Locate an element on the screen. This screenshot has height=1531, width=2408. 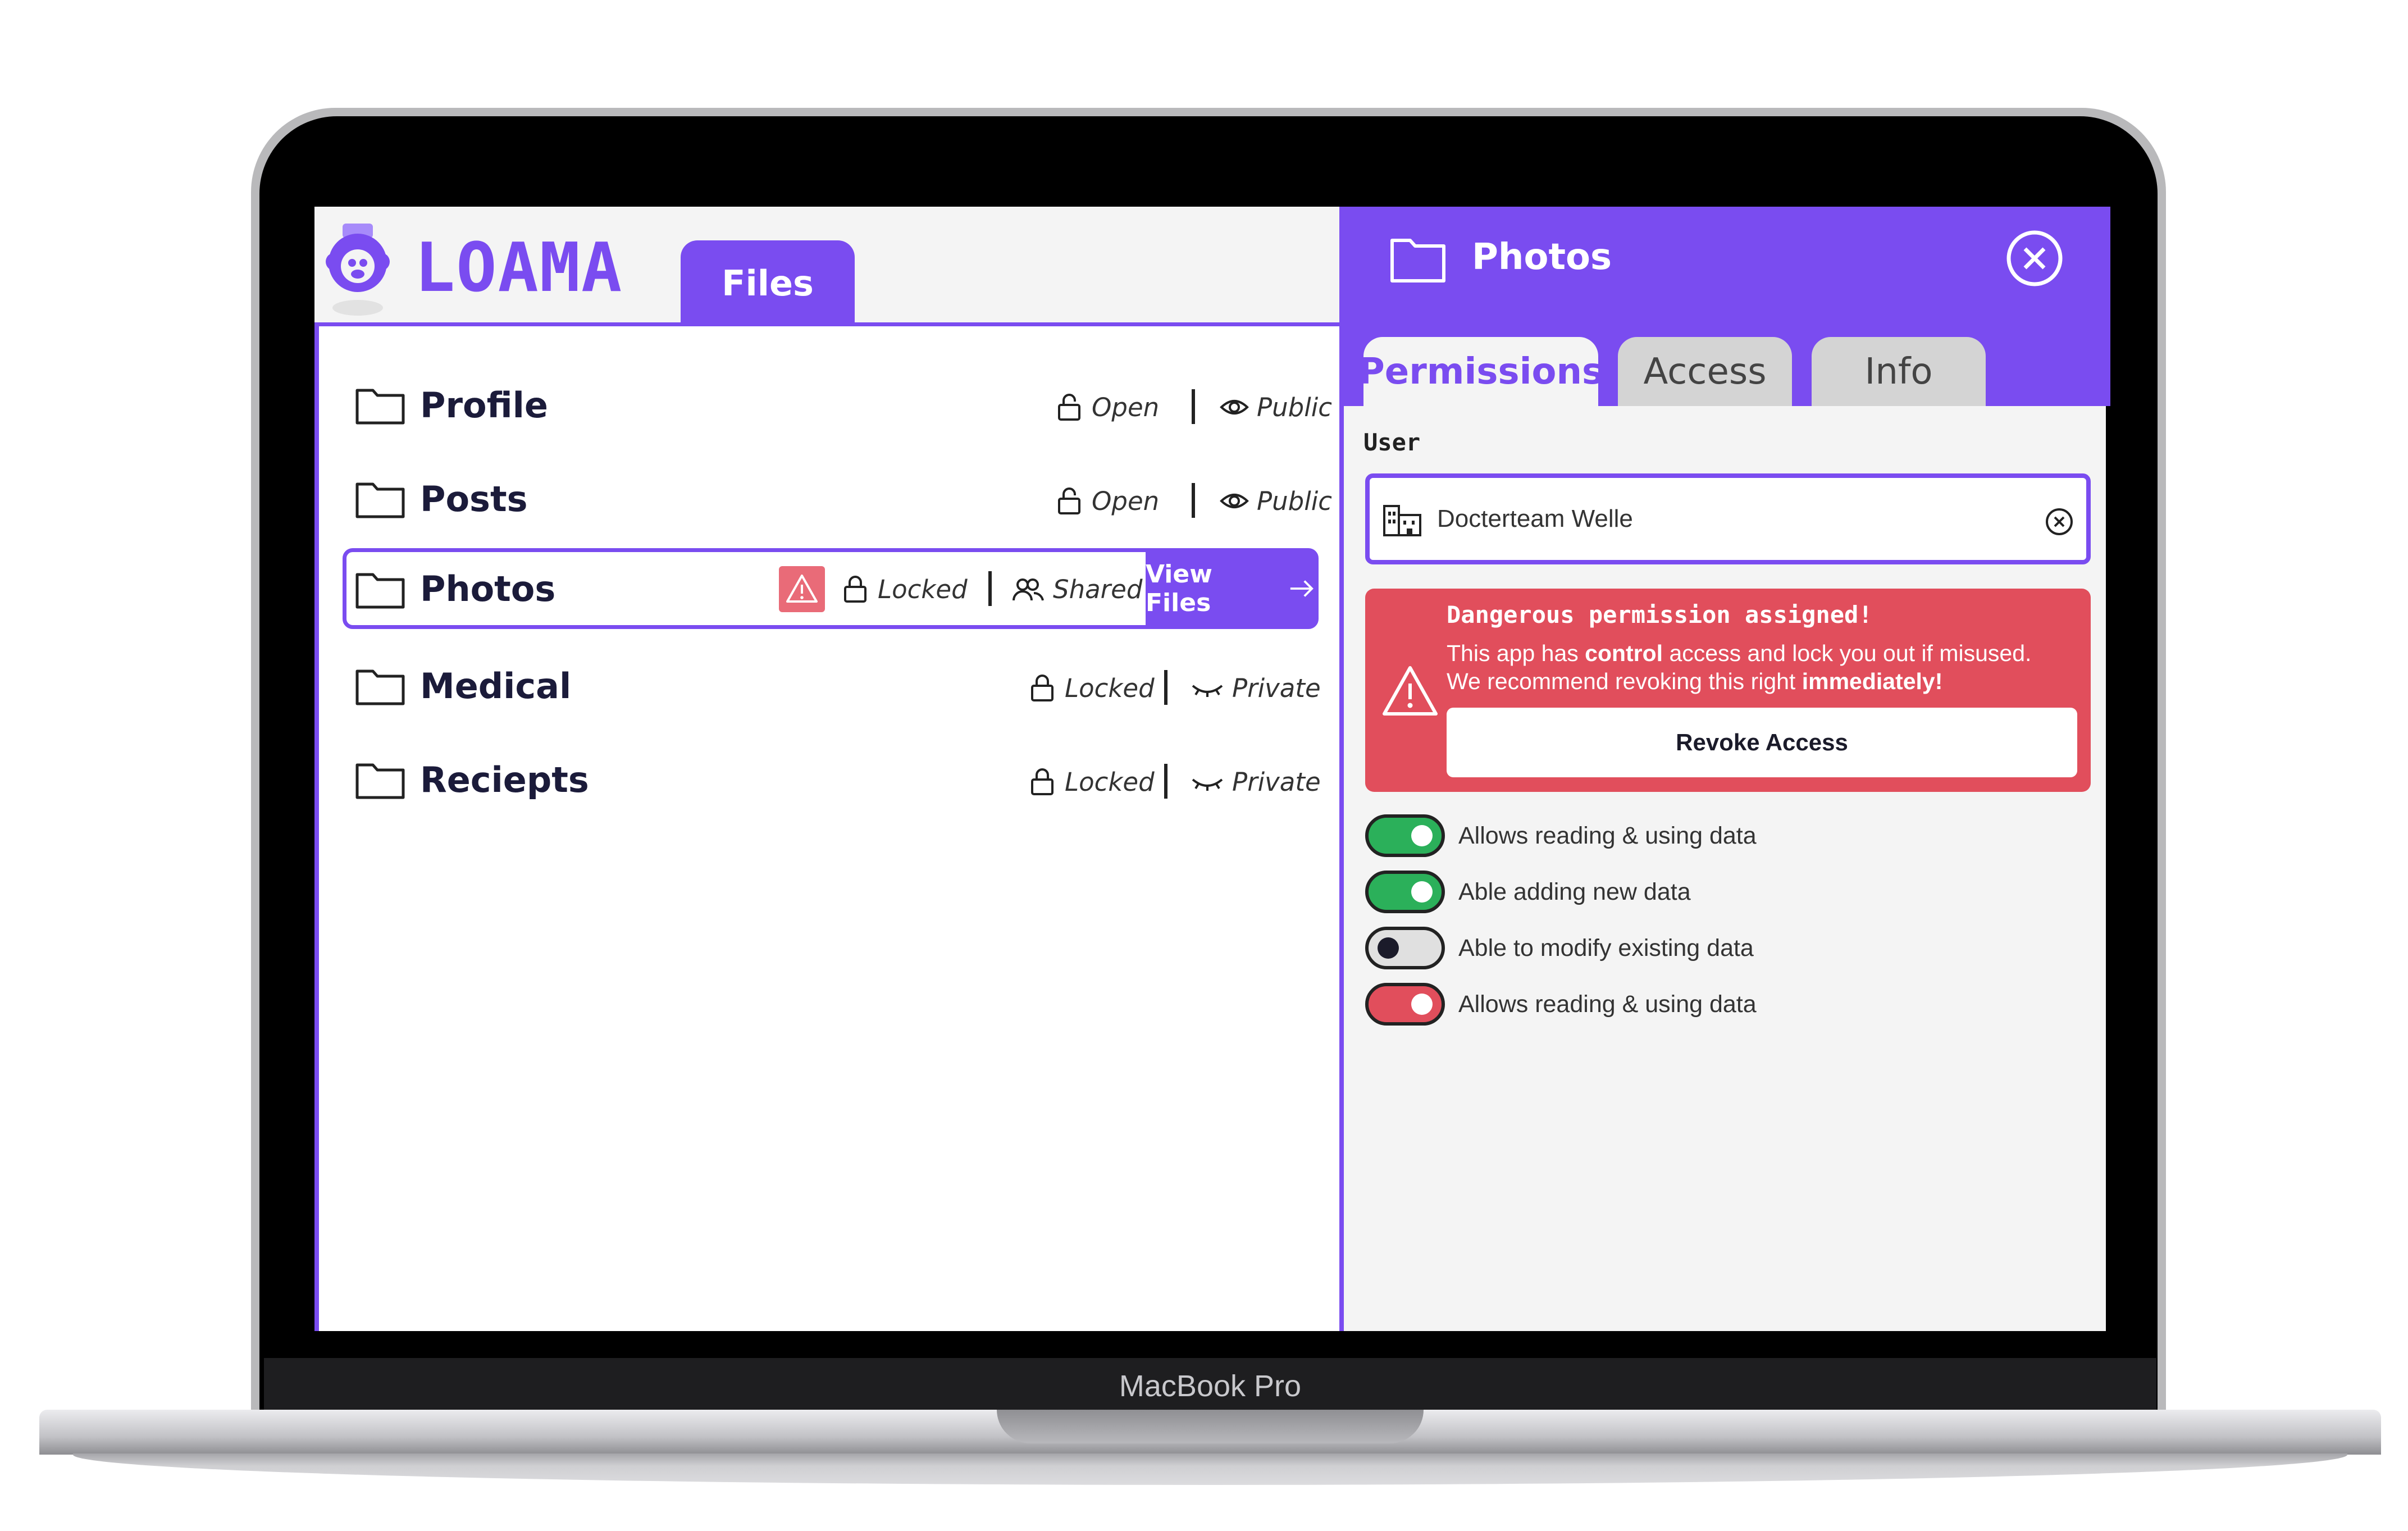
user-field: Docterteam Welle is located at coordinates (1728, 518).